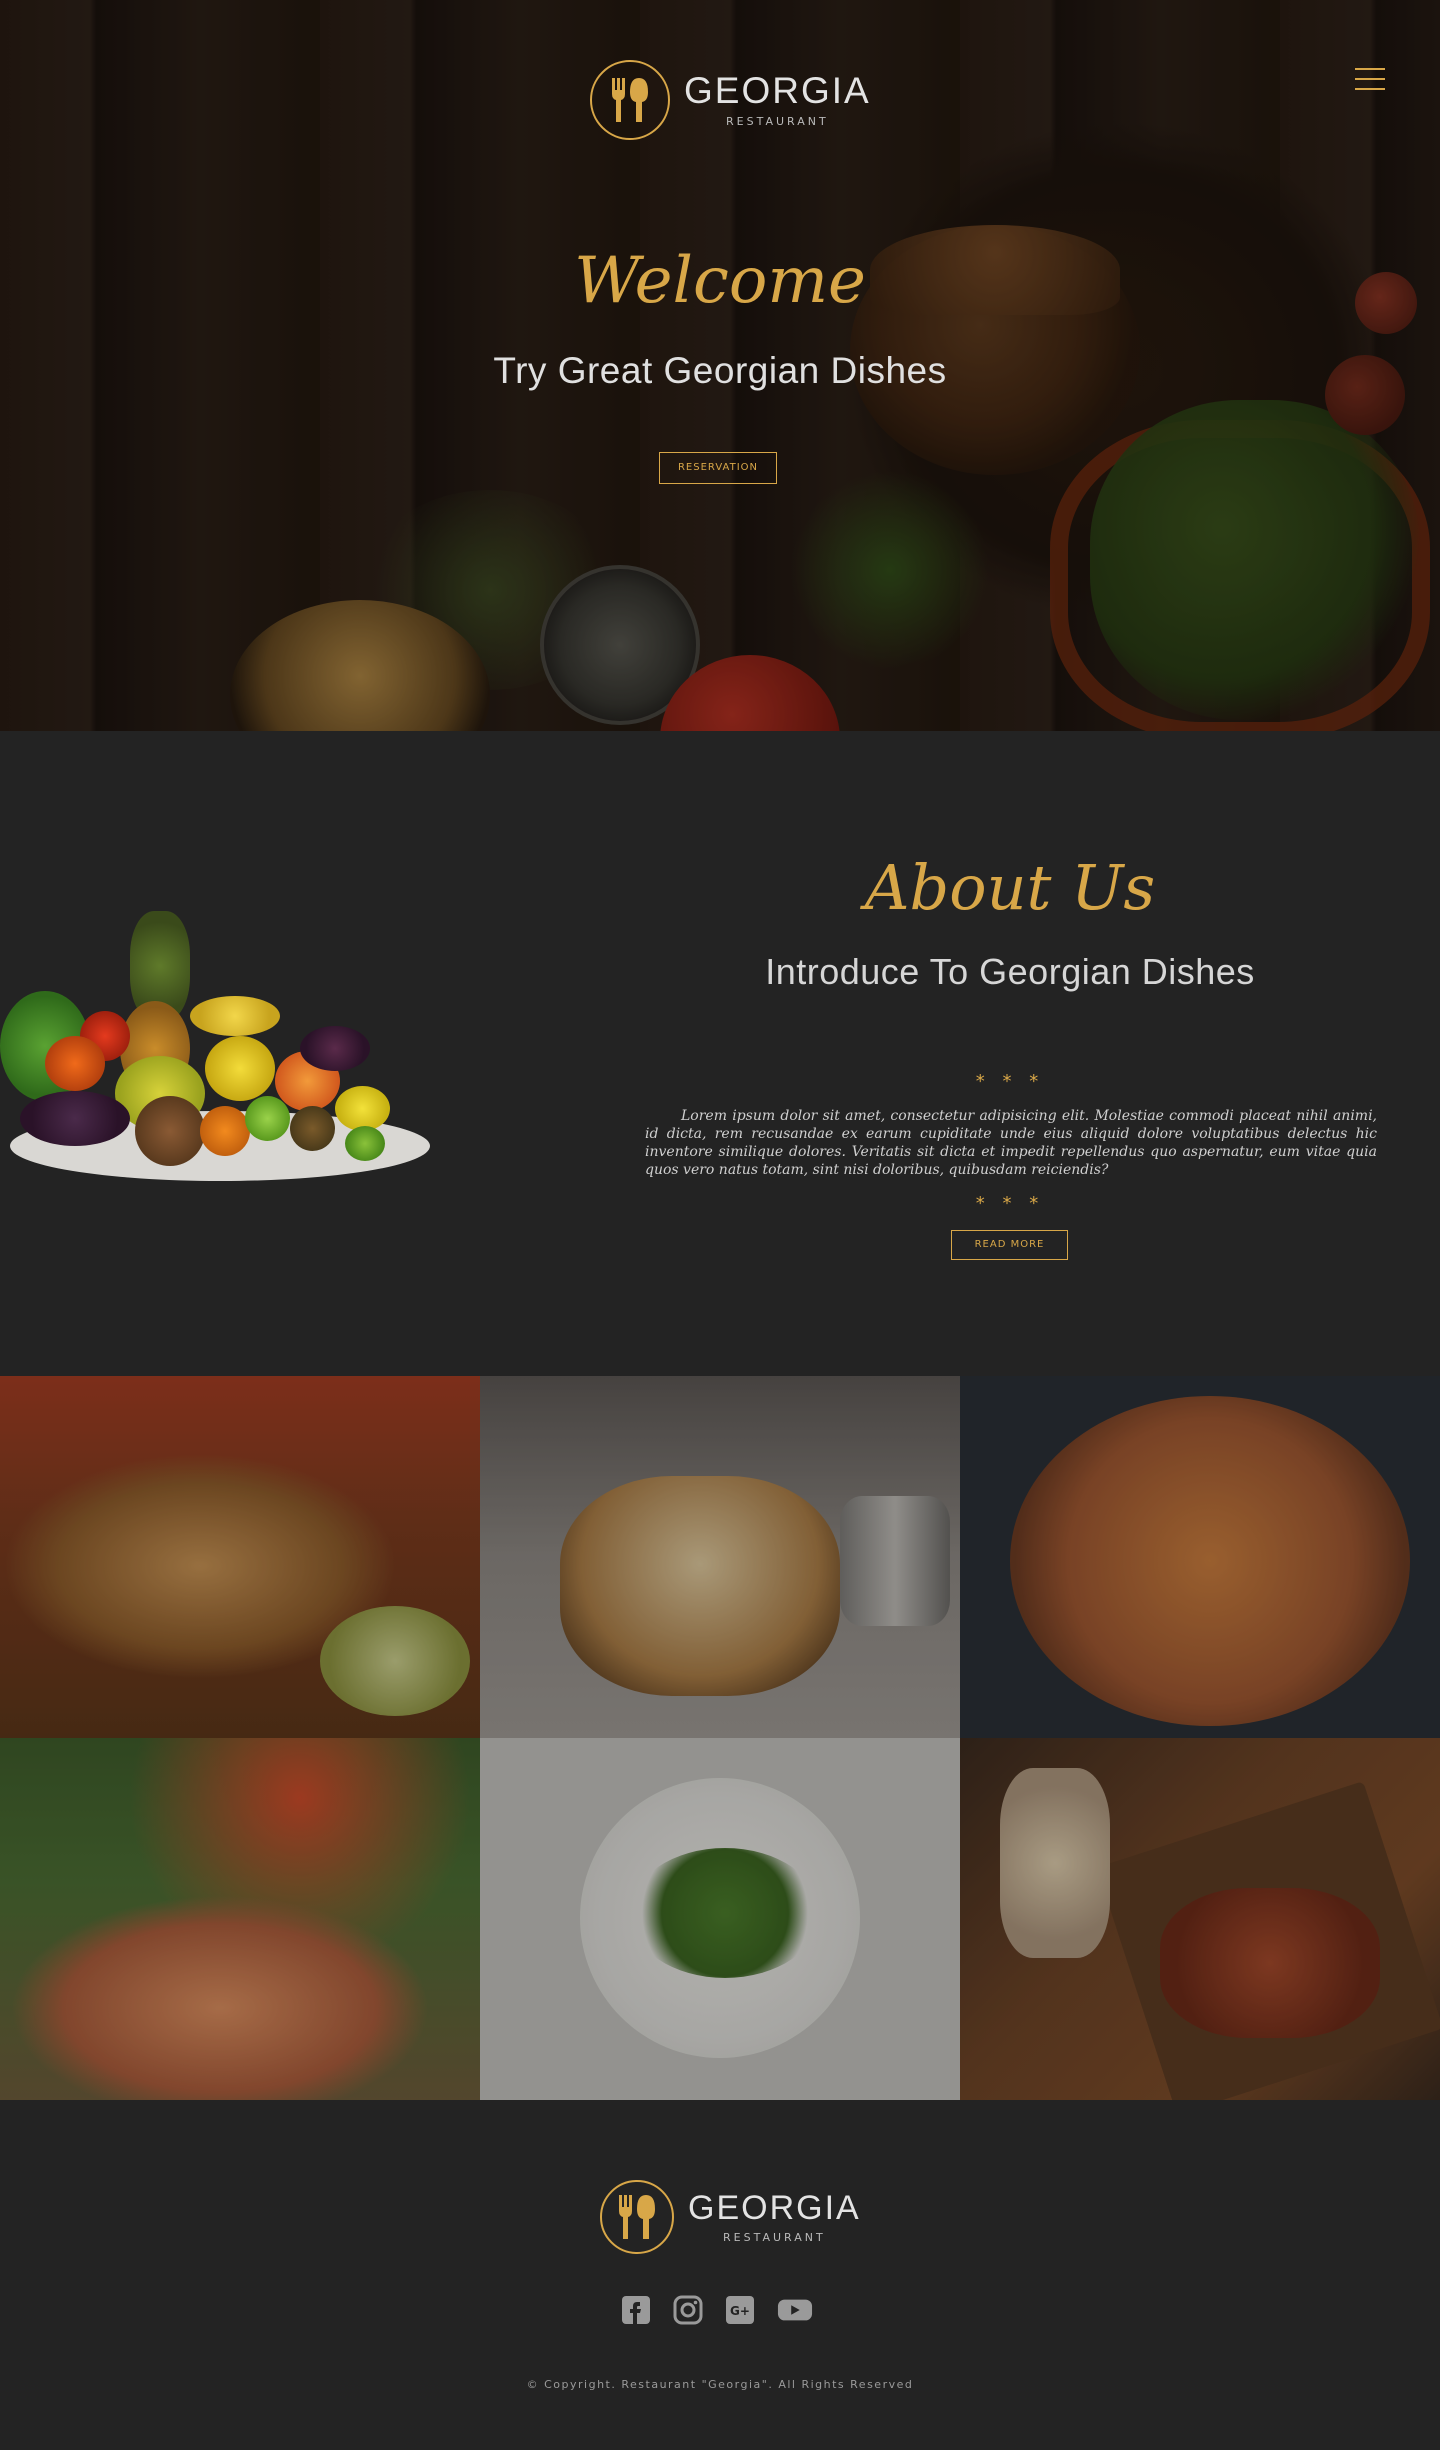 This screenshot has height=2450, width=1440. I want to click on eggplant, so click(75, 1118).